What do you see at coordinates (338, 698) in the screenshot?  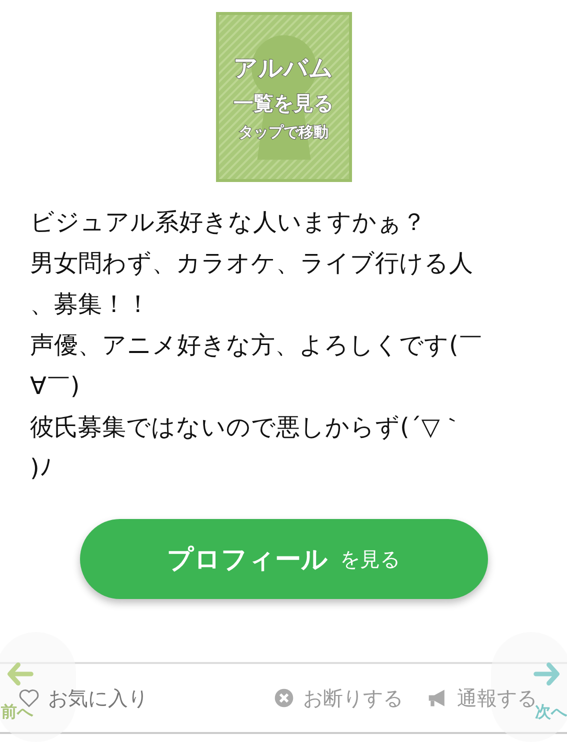 I see `decline-button: お断りする` at bounding box center [338, 698].